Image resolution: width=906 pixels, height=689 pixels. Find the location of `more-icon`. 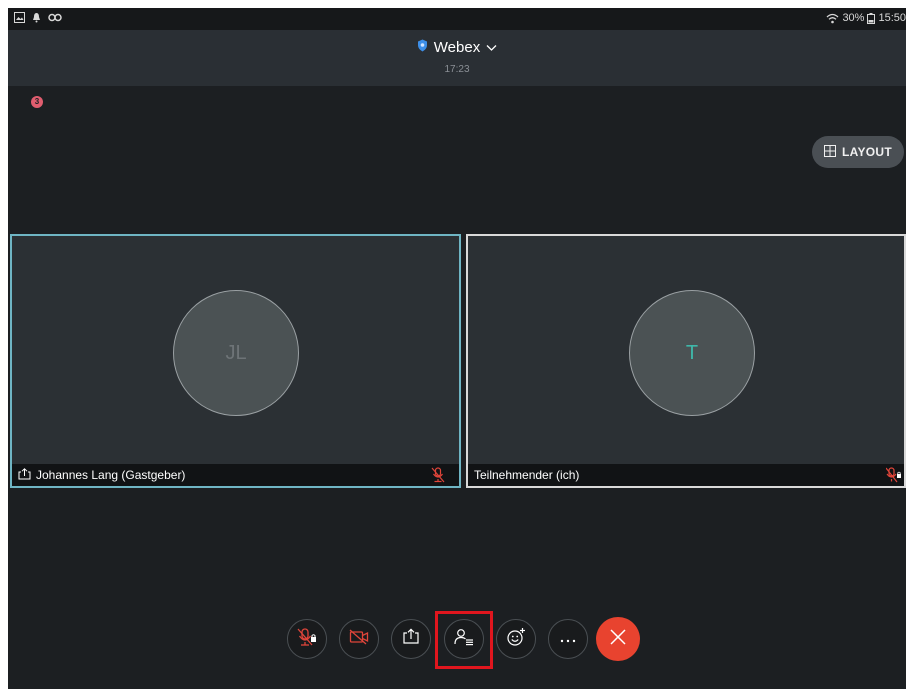

more-icon is located at coordinates (568, 639).